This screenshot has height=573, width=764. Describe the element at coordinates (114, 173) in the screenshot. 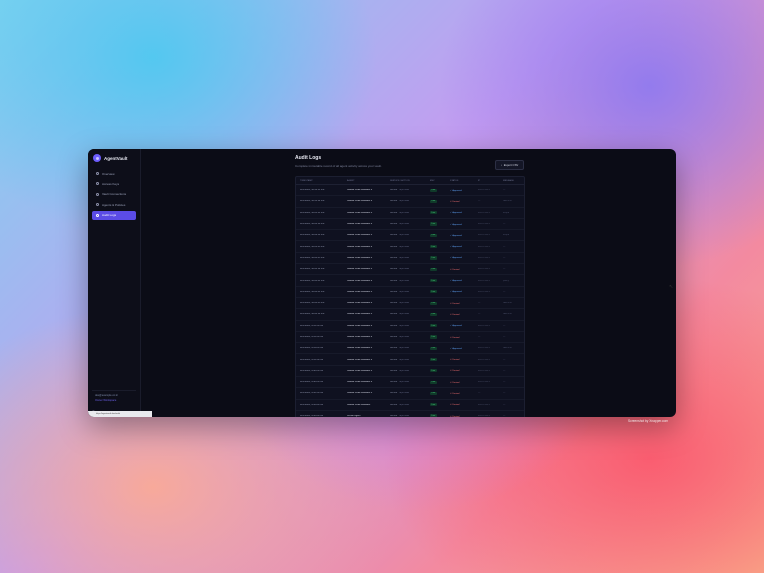

I see `sidebar-item-overview: Overview` at that location.